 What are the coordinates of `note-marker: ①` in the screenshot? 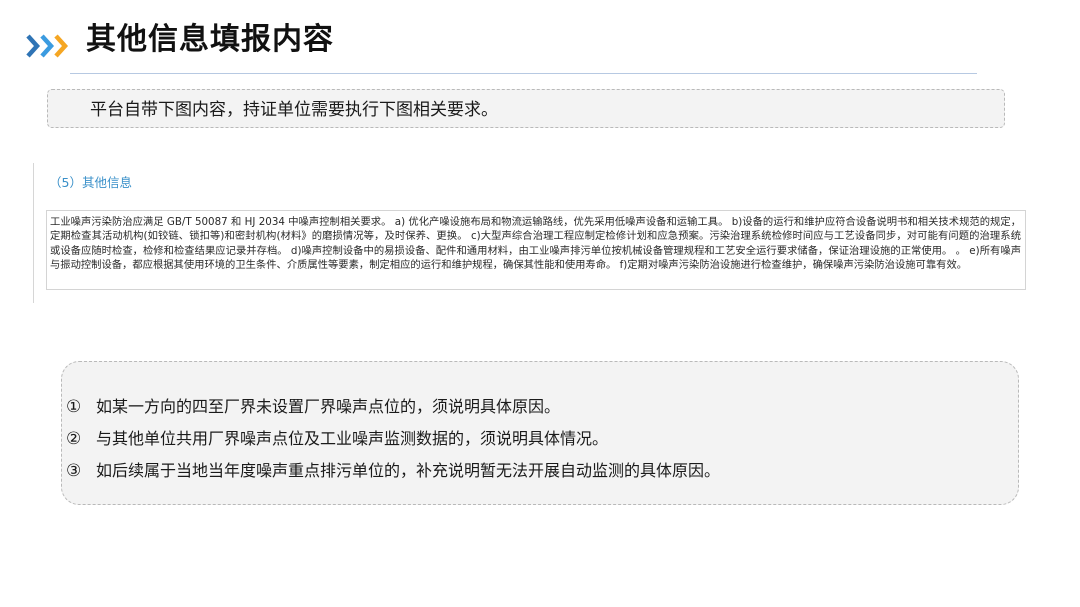 It's located at (74, 407).